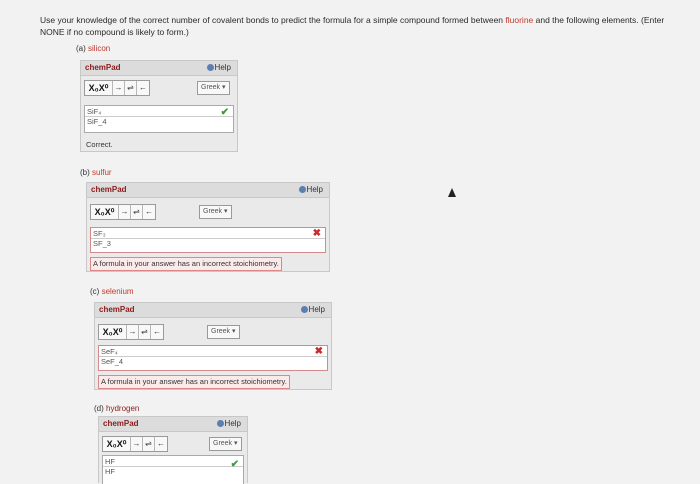  I want to click on answer-field-b: SF₃ SF_3 ✖, so click(208, 240).